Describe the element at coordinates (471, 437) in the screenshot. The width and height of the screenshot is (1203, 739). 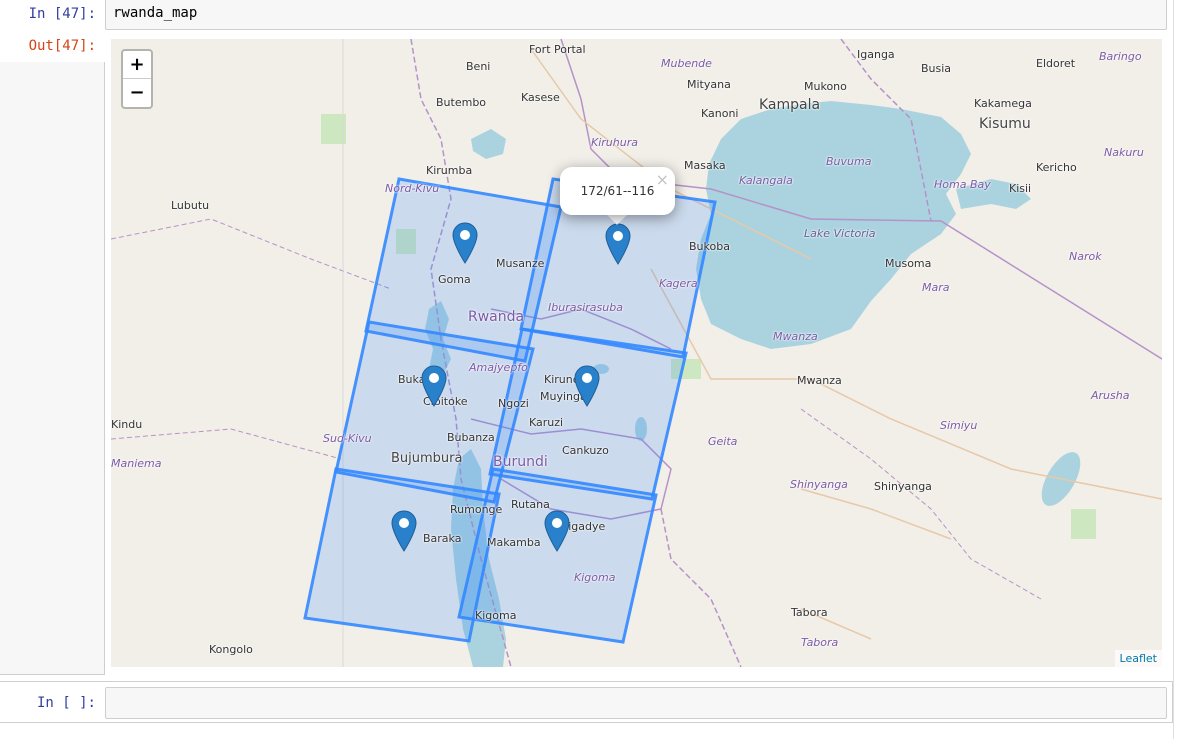
I see `label-bubanza: Bubanza` at that location.